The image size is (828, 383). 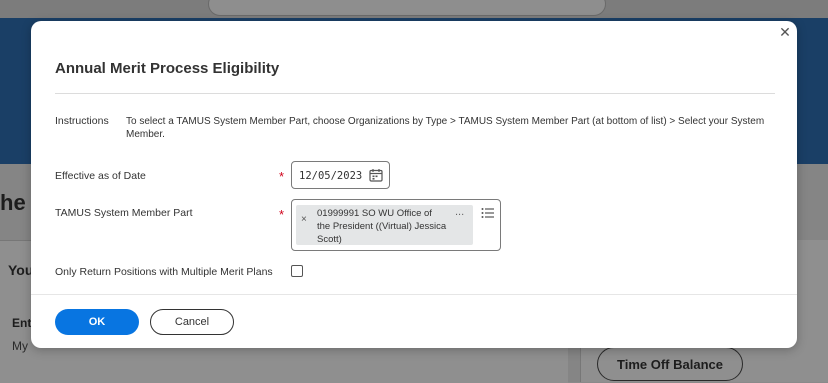 I want to click on background-heading: he, so click(x=13, y=202).